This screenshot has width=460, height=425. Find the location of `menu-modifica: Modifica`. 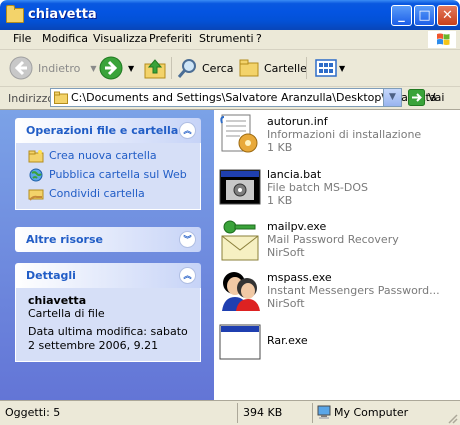

menu-modifica: Modifica is located at coordinates (65, 38).